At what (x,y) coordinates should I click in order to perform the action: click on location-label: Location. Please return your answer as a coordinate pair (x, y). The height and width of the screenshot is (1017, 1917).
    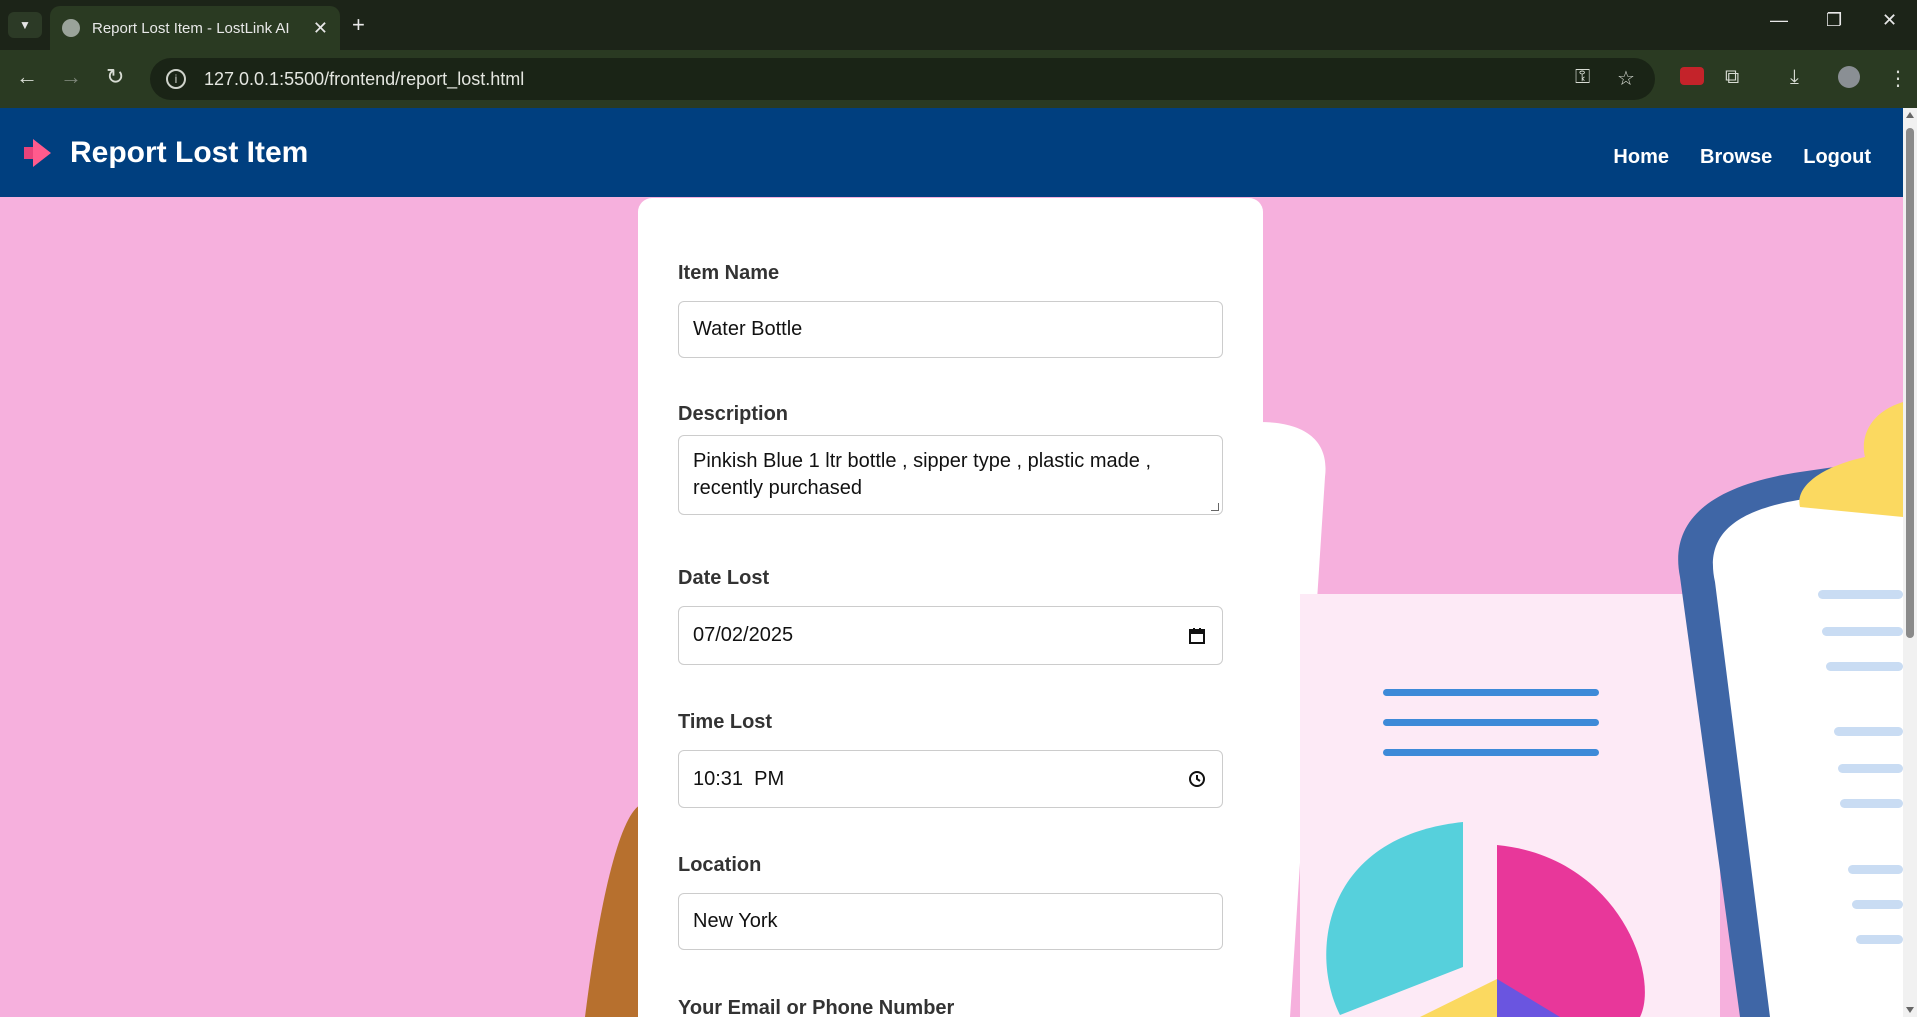
    Looking at the image, I should click on (720, 865).